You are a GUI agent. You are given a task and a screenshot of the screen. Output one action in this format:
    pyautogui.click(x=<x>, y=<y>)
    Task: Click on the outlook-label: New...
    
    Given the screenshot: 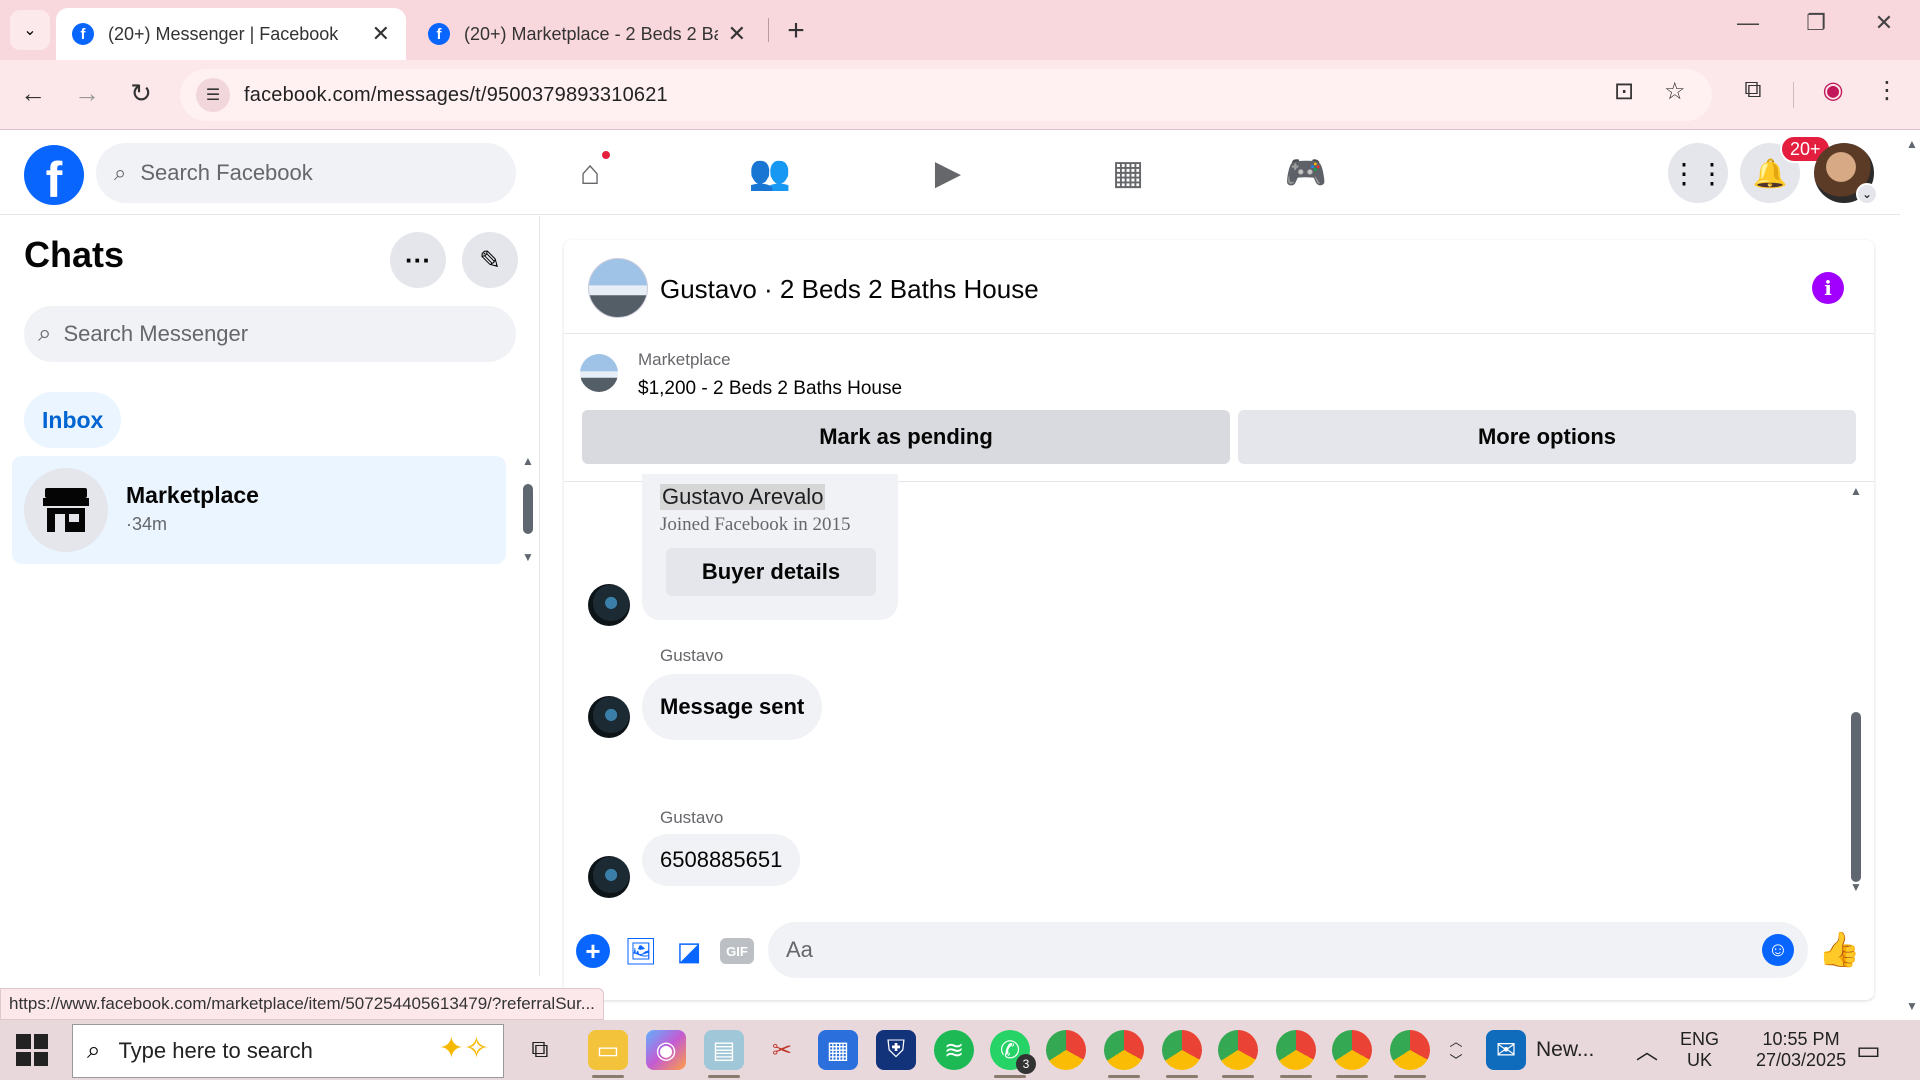 What is the action you would take?
    pyautogui.click(x=1565, y=1050)
    